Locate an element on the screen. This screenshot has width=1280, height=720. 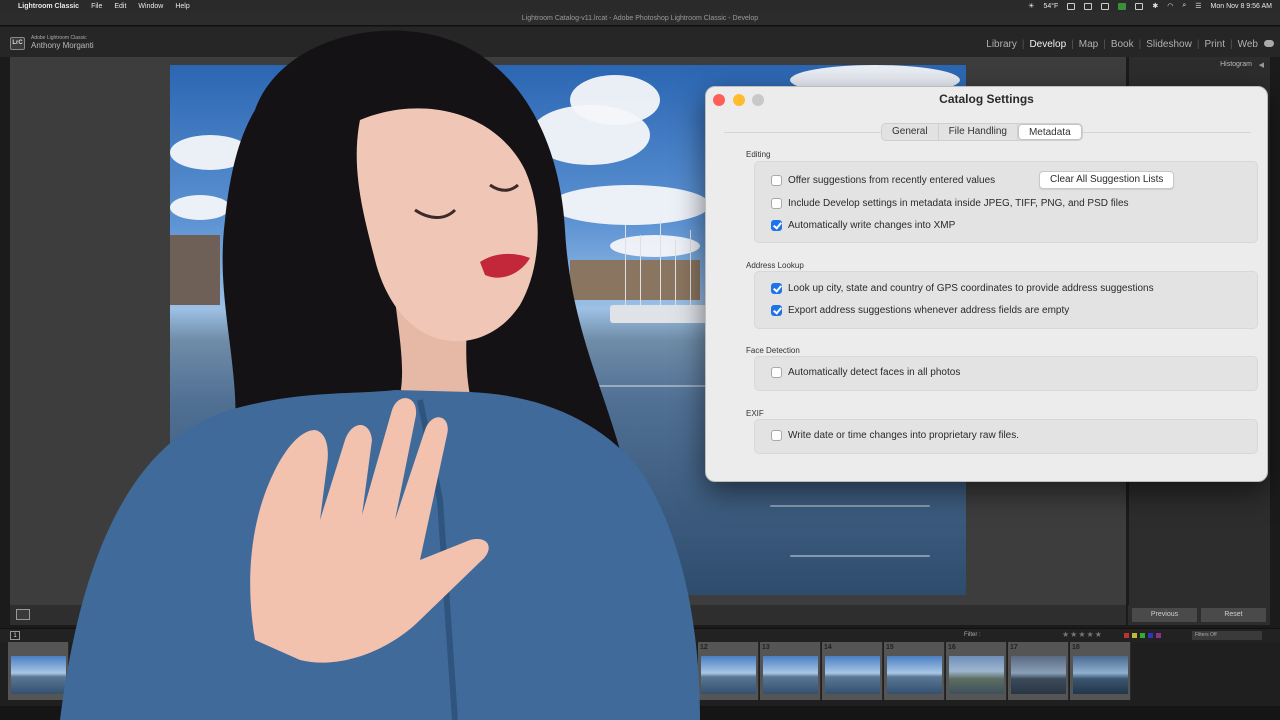
module-print: Print is located at coordinates (1214, 44).